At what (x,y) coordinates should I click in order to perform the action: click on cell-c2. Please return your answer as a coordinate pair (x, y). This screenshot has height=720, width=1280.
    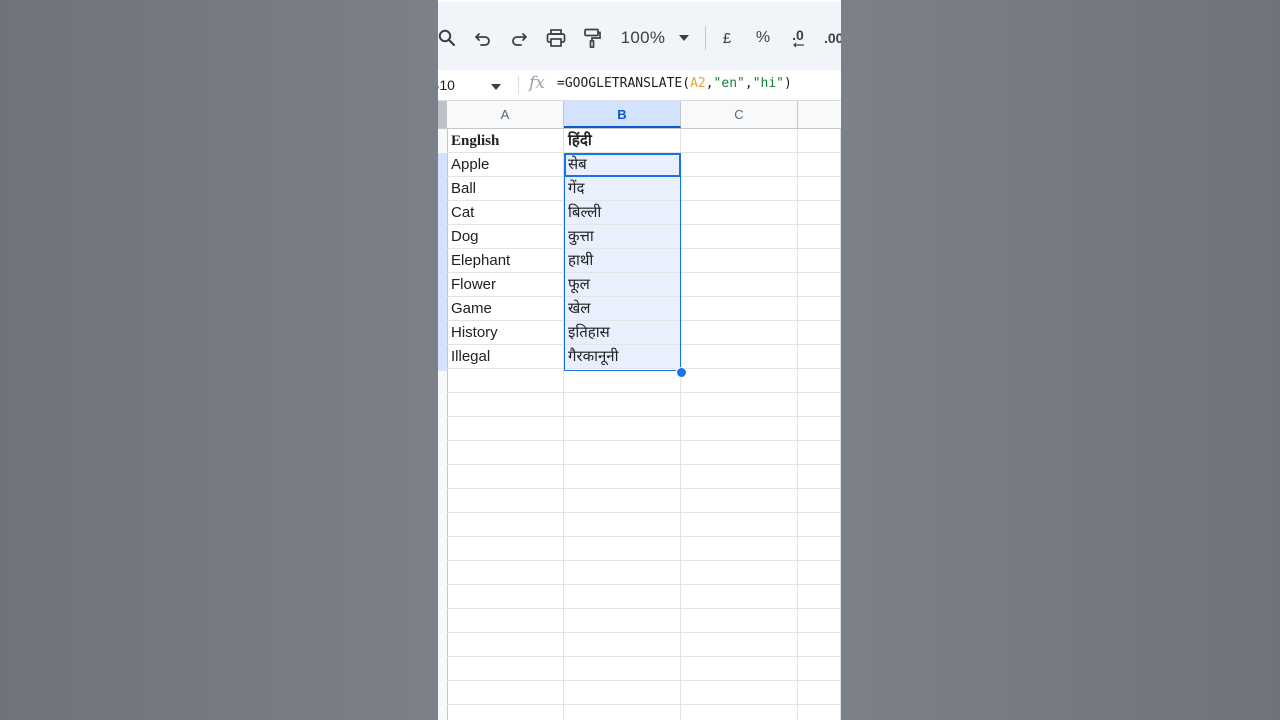
    Looking at the image, I should click on (739, 164).